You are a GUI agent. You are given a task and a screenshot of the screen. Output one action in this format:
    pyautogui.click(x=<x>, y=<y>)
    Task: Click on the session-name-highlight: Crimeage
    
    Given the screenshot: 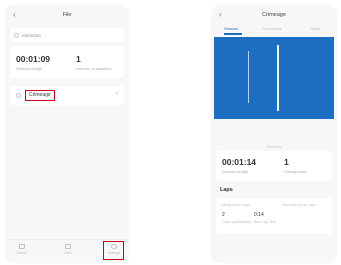 What is the action you would take?
    pyautogui.click(x=40, y=95)
    